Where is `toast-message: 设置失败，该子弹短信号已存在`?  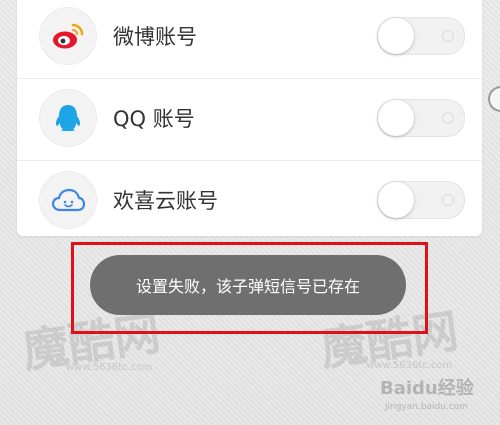
toast-message: 设置失败，该子弹短信号已存在 is located at coordinates (248, 285).